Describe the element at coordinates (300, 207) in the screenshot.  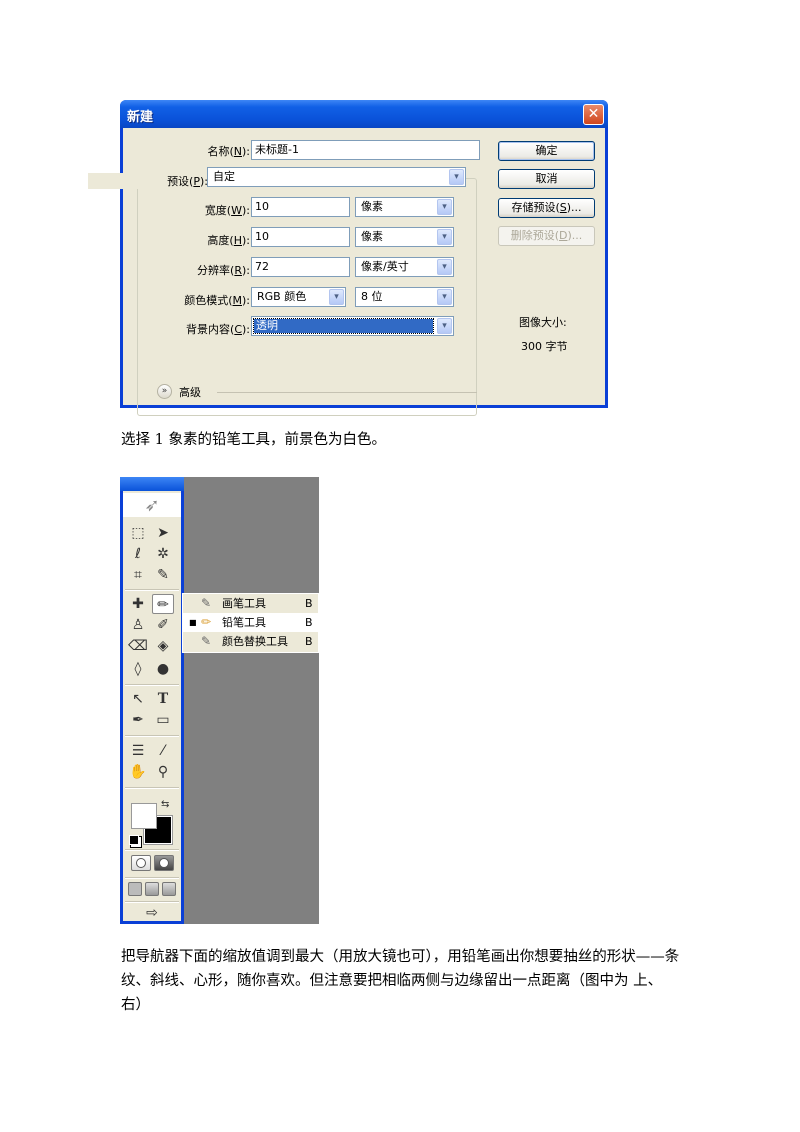
I see `width-input: 10` at that location.